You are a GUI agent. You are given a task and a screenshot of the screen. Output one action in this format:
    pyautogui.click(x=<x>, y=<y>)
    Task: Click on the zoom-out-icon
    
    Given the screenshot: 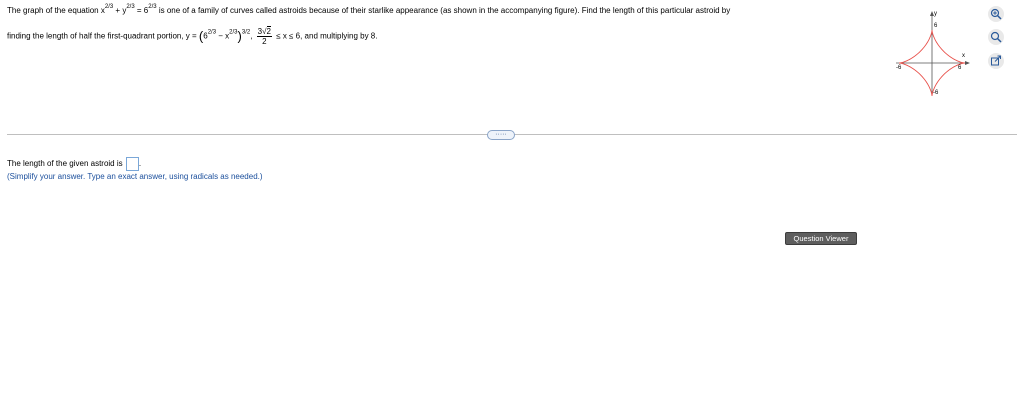 What is the action you would take?
    pyautogui.click(x=996, y=37)
    